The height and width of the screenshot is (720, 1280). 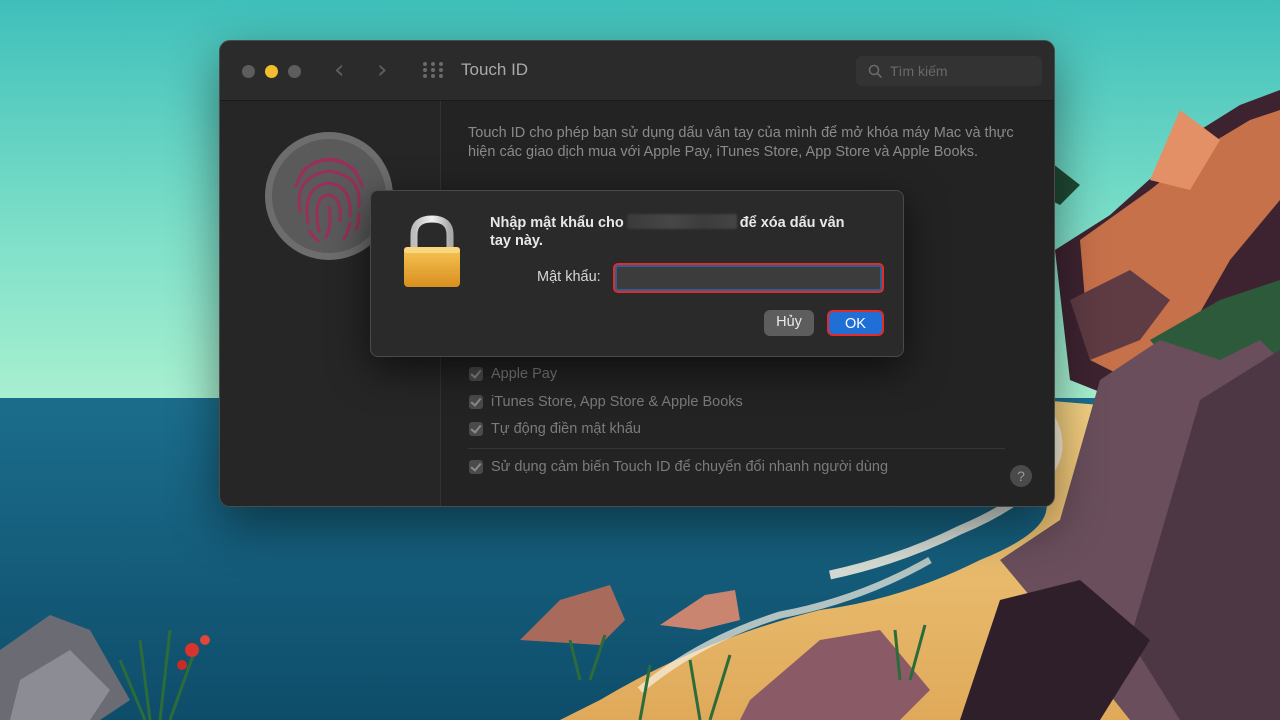 I want to click on option-apple-pay: Apple Pay, so click(x=513, y=374).